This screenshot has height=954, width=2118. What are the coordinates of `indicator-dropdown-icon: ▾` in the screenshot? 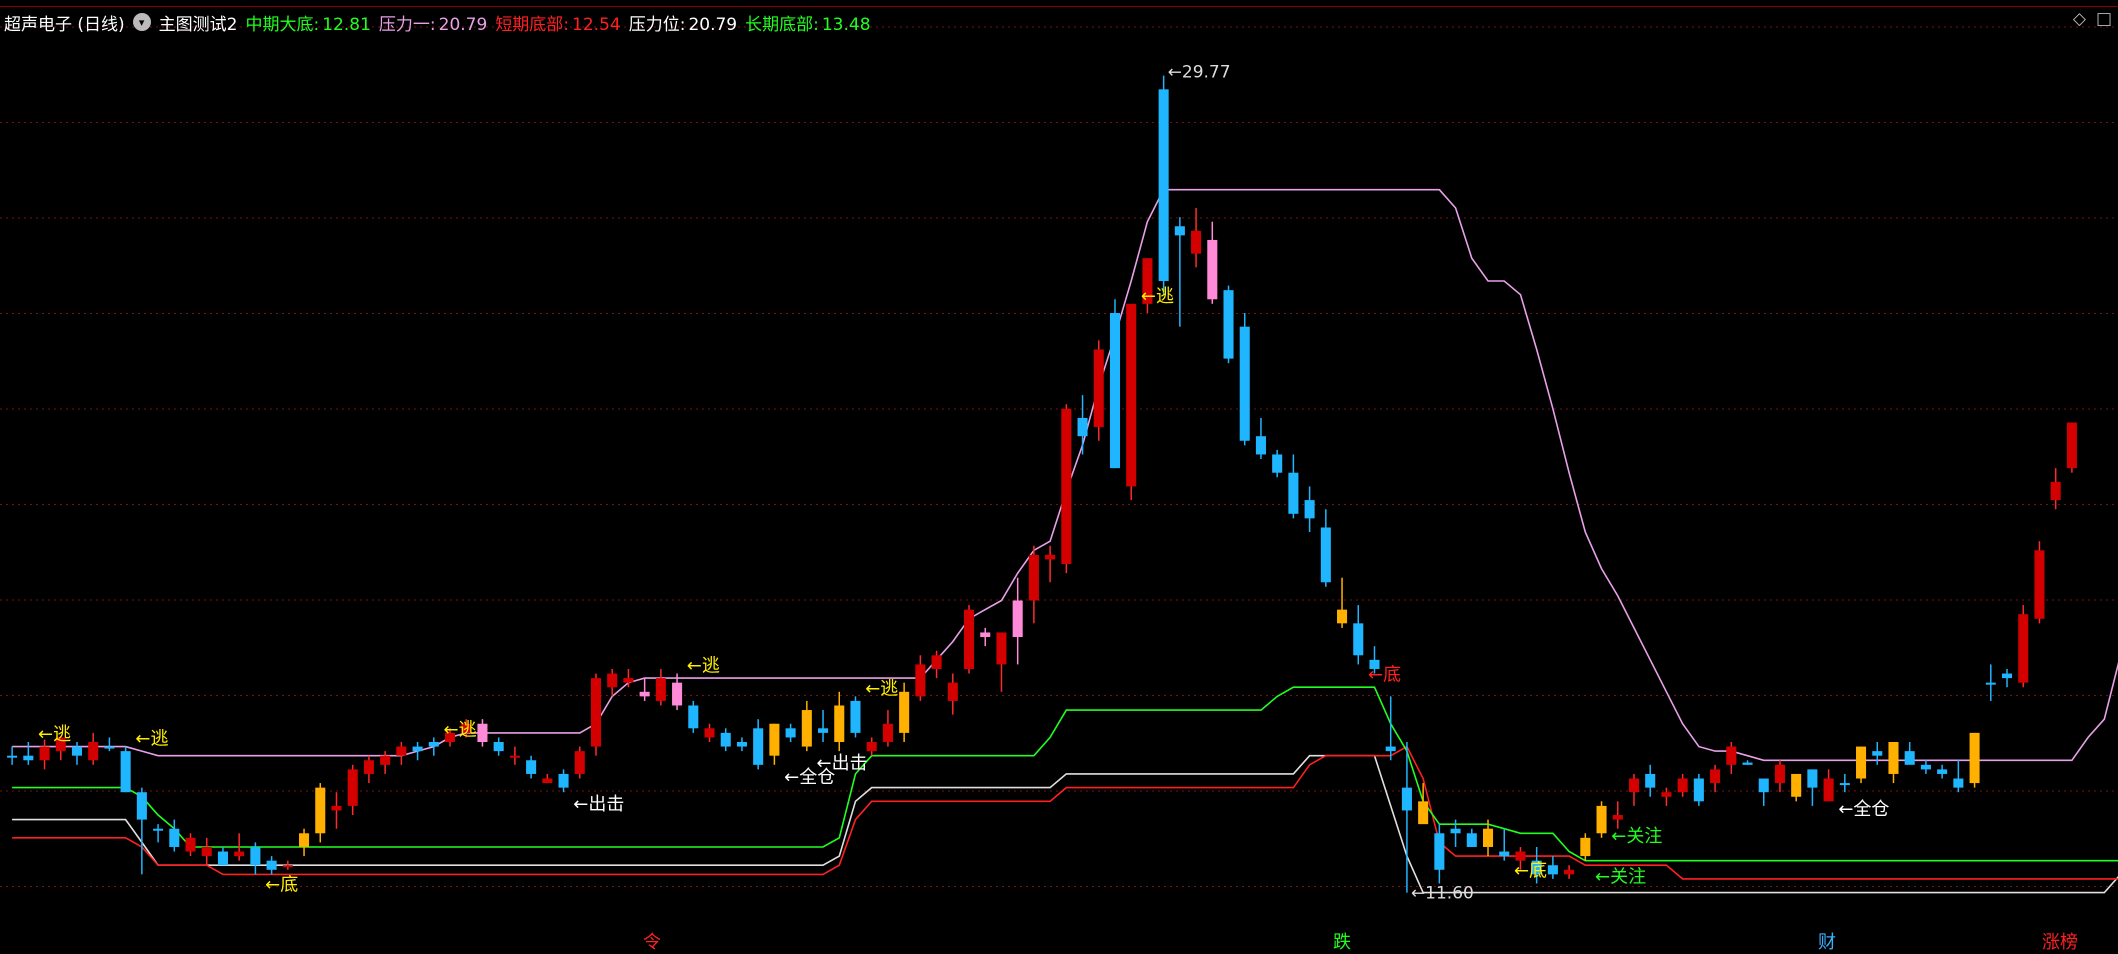 It's located at (141, 22).